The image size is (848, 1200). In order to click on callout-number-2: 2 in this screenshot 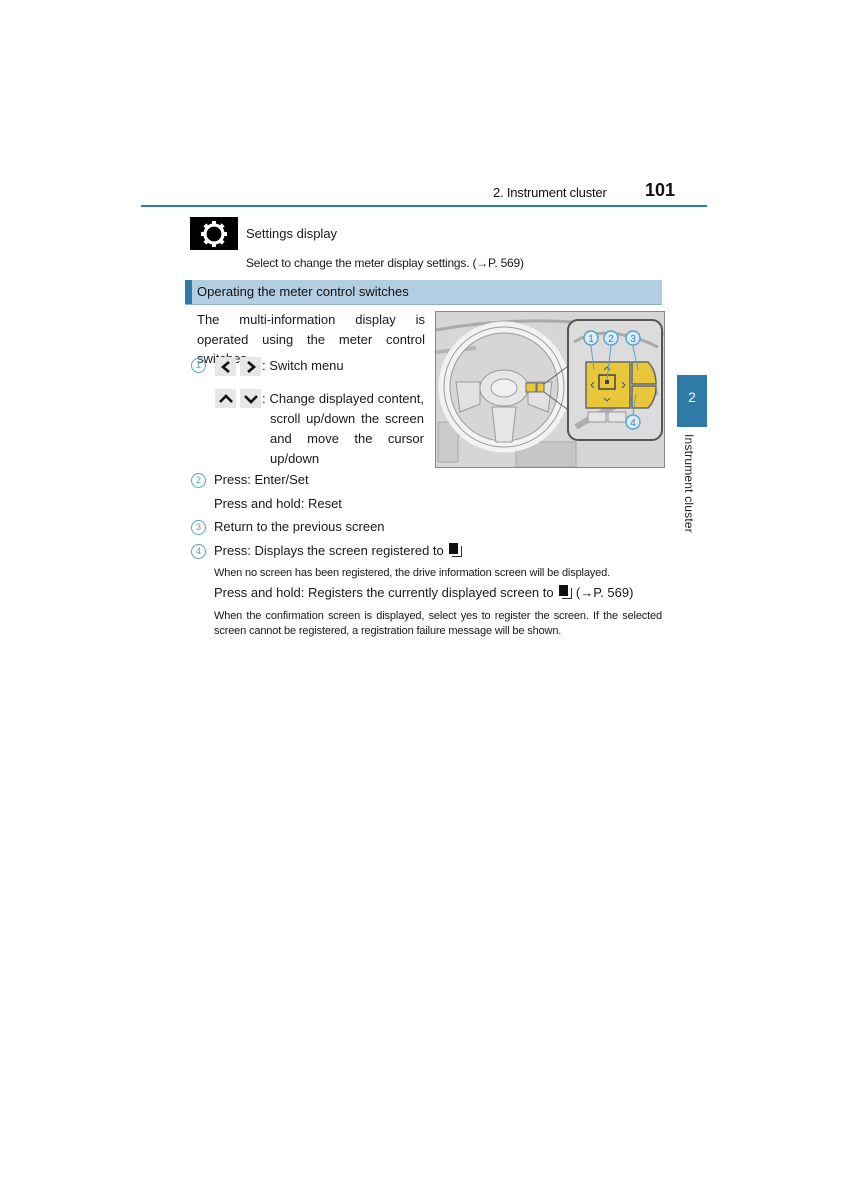, I will do `click(198, 480)`.